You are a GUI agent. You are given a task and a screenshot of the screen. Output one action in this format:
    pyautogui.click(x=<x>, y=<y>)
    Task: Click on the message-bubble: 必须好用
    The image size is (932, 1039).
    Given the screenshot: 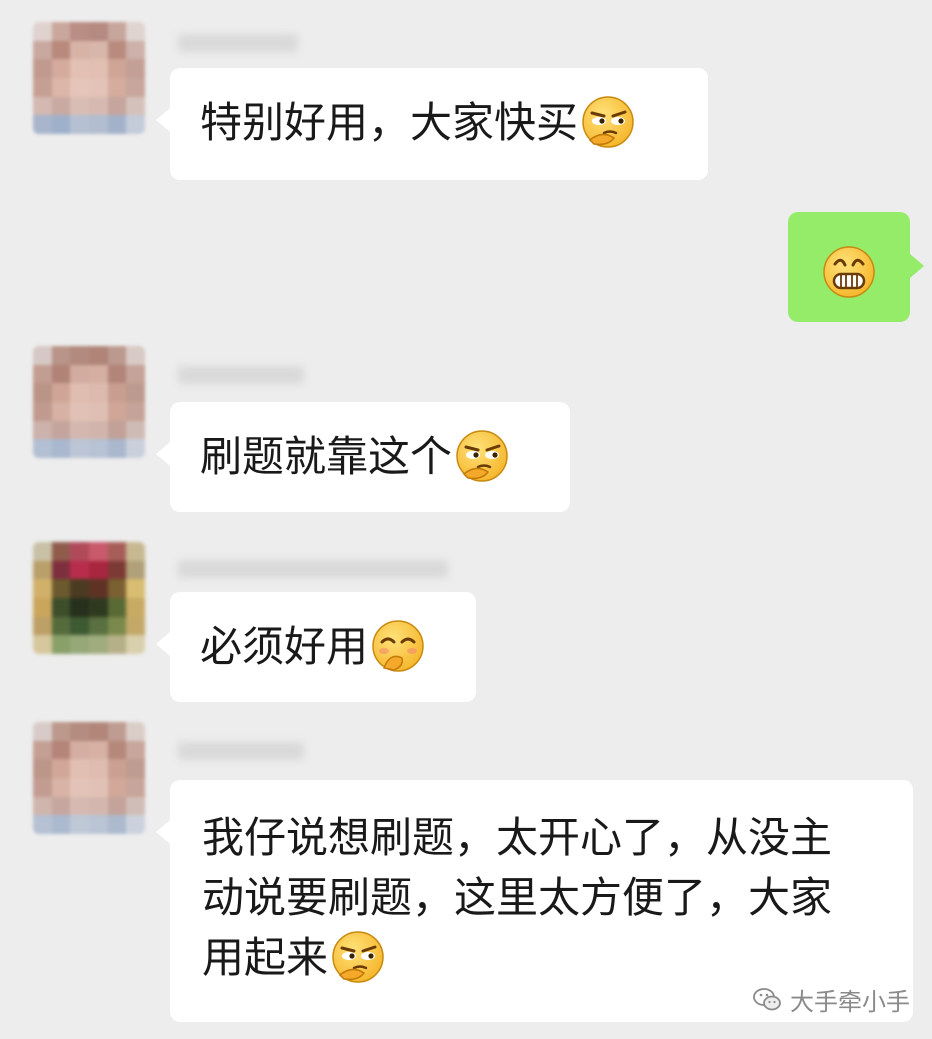 What is the action you would take?
    pyautogui.click(x=316, y=647)
    